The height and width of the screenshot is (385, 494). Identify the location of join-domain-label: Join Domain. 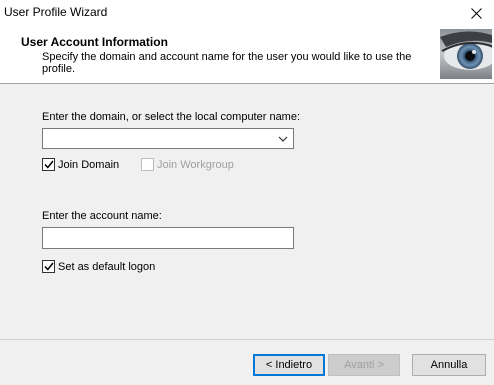
(89, 164).